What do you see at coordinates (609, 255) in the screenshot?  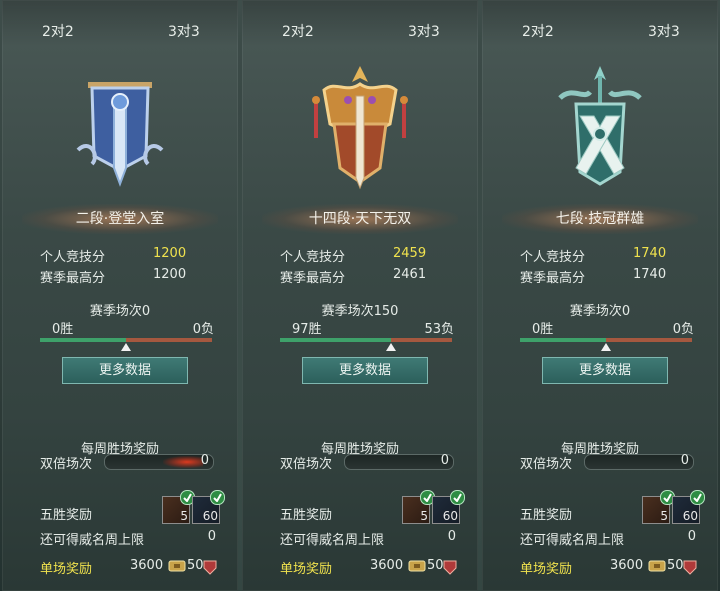 I see `personal-score-row: 个人竞技分 1740` at bounding box center [609, 255].